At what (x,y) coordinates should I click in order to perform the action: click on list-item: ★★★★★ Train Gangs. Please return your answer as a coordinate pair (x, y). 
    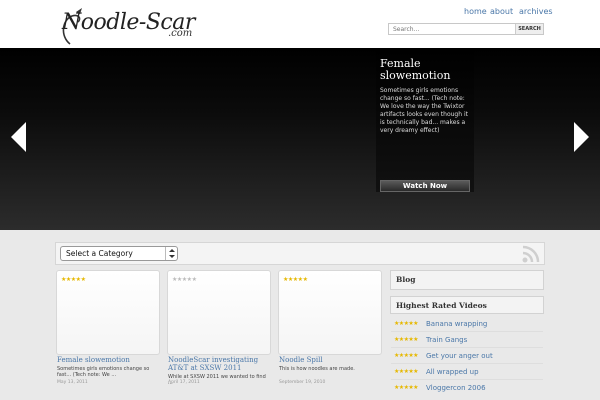
    Looking at the image, I should click on (467, 340).